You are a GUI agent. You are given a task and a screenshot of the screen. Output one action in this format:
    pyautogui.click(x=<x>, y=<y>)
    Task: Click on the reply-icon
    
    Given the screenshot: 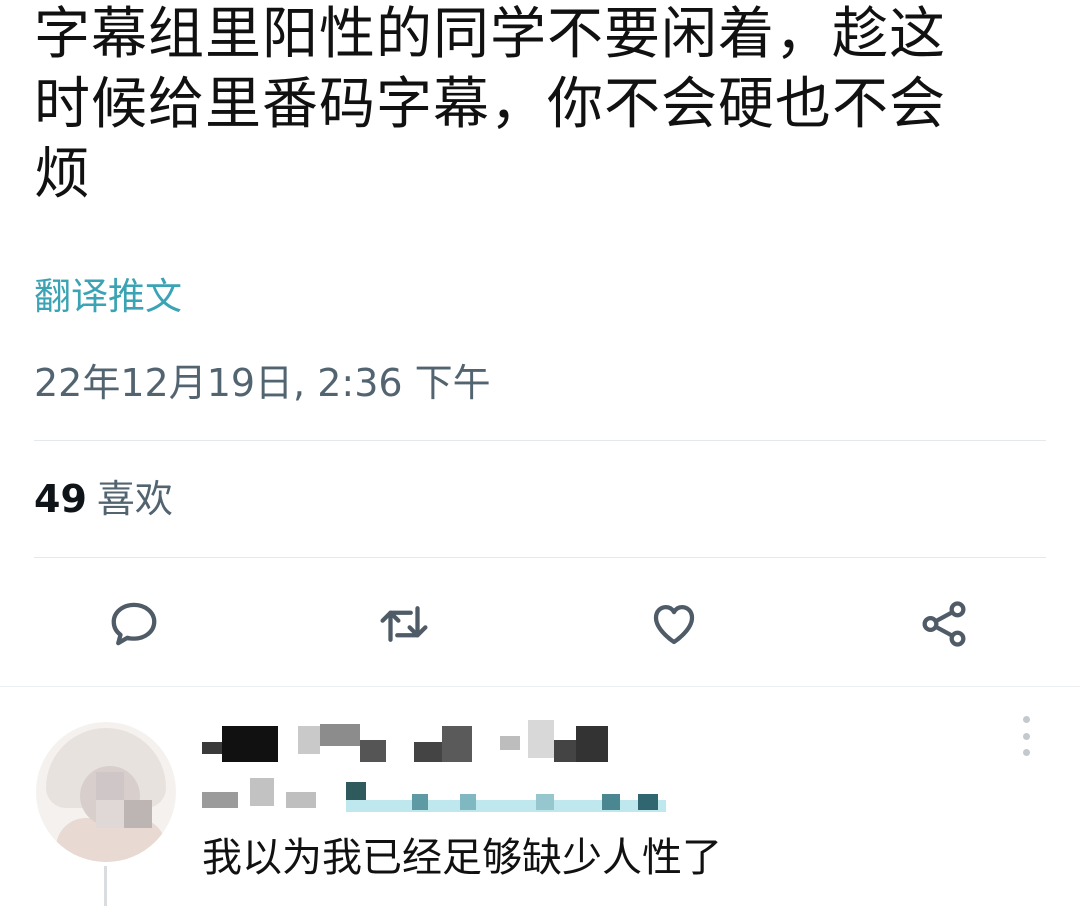 What is the action you would take?
    pyautogui.click(x=134, y=624)
    